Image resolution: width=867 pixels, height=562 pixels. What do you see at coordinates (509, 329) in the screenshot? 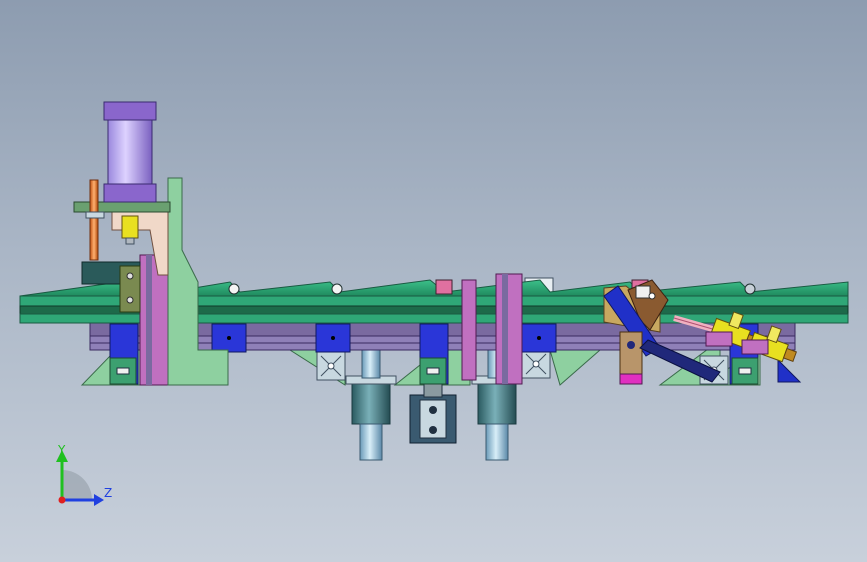
I see `post-right` at bounding box center [509, 329].